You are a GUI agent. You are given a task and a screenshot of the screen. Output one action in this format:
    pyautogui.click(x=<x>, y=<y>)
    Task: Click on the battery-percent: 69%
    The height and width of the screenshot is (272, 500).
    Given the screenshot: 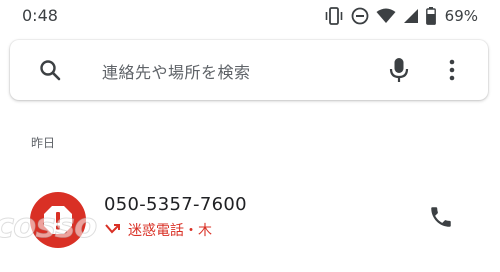 What is the action you would take?
    pyautogui.click(x=461, y=16)
    